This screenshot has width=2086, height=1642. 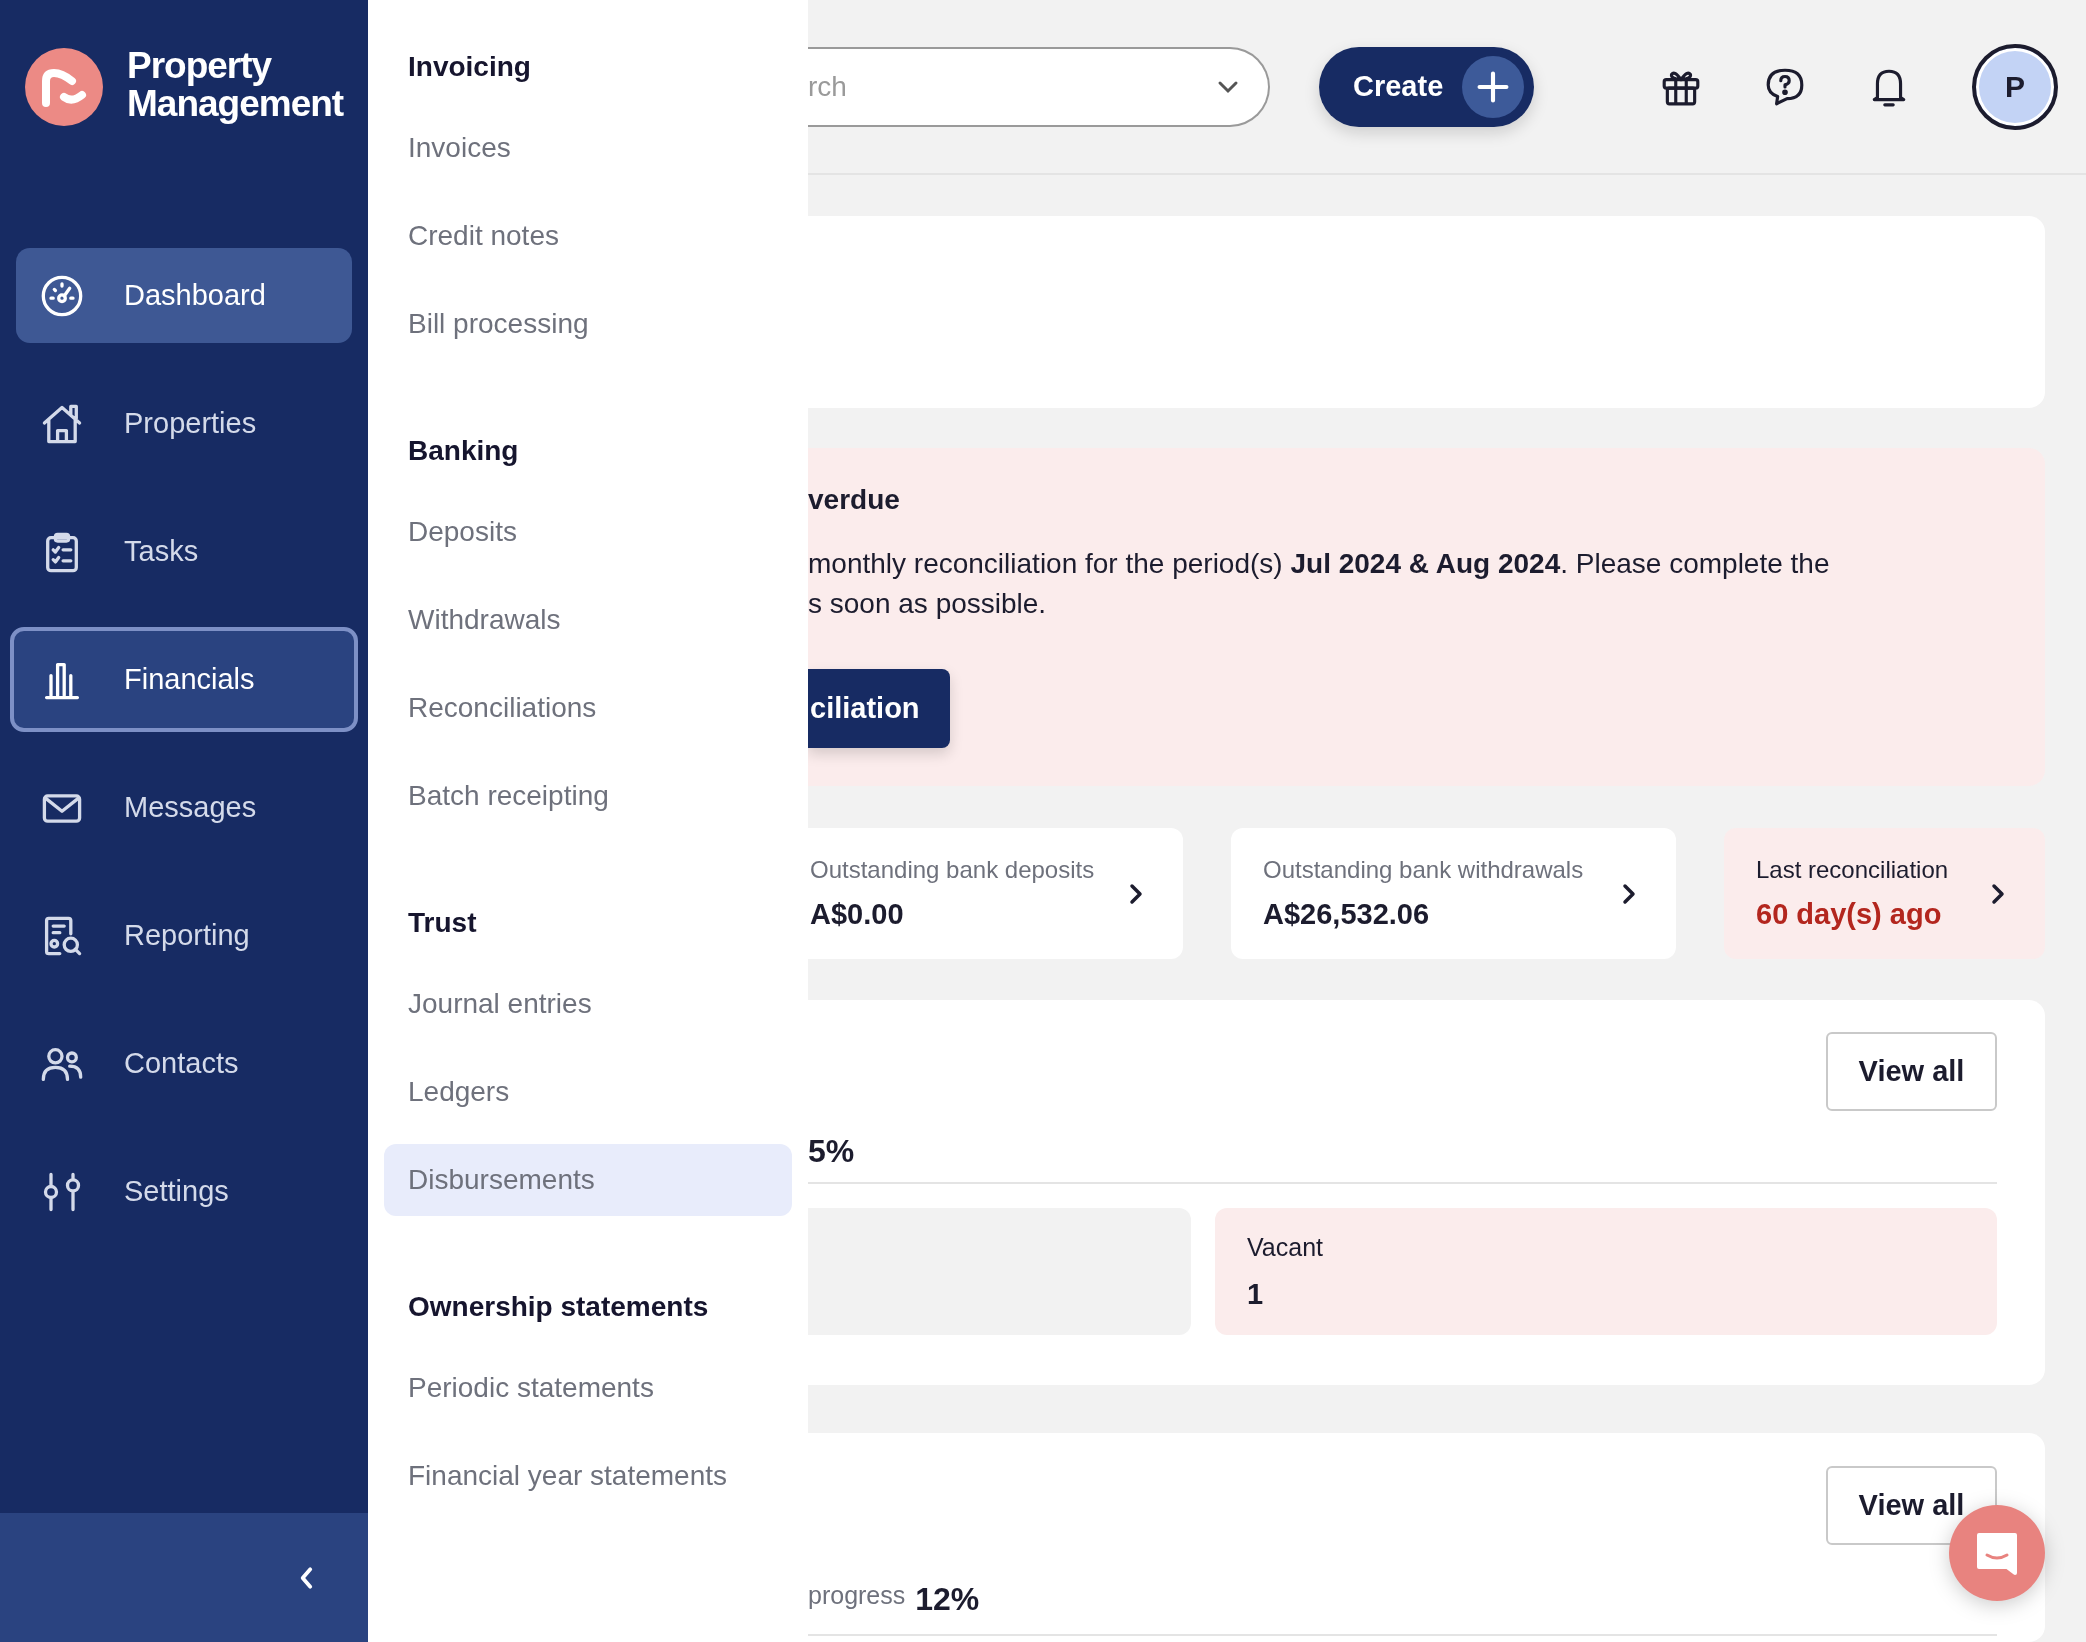 What do you see at coordinates (64, 87) in the screenshot?
I see `logo-icon` at bounding box center [64, 87].